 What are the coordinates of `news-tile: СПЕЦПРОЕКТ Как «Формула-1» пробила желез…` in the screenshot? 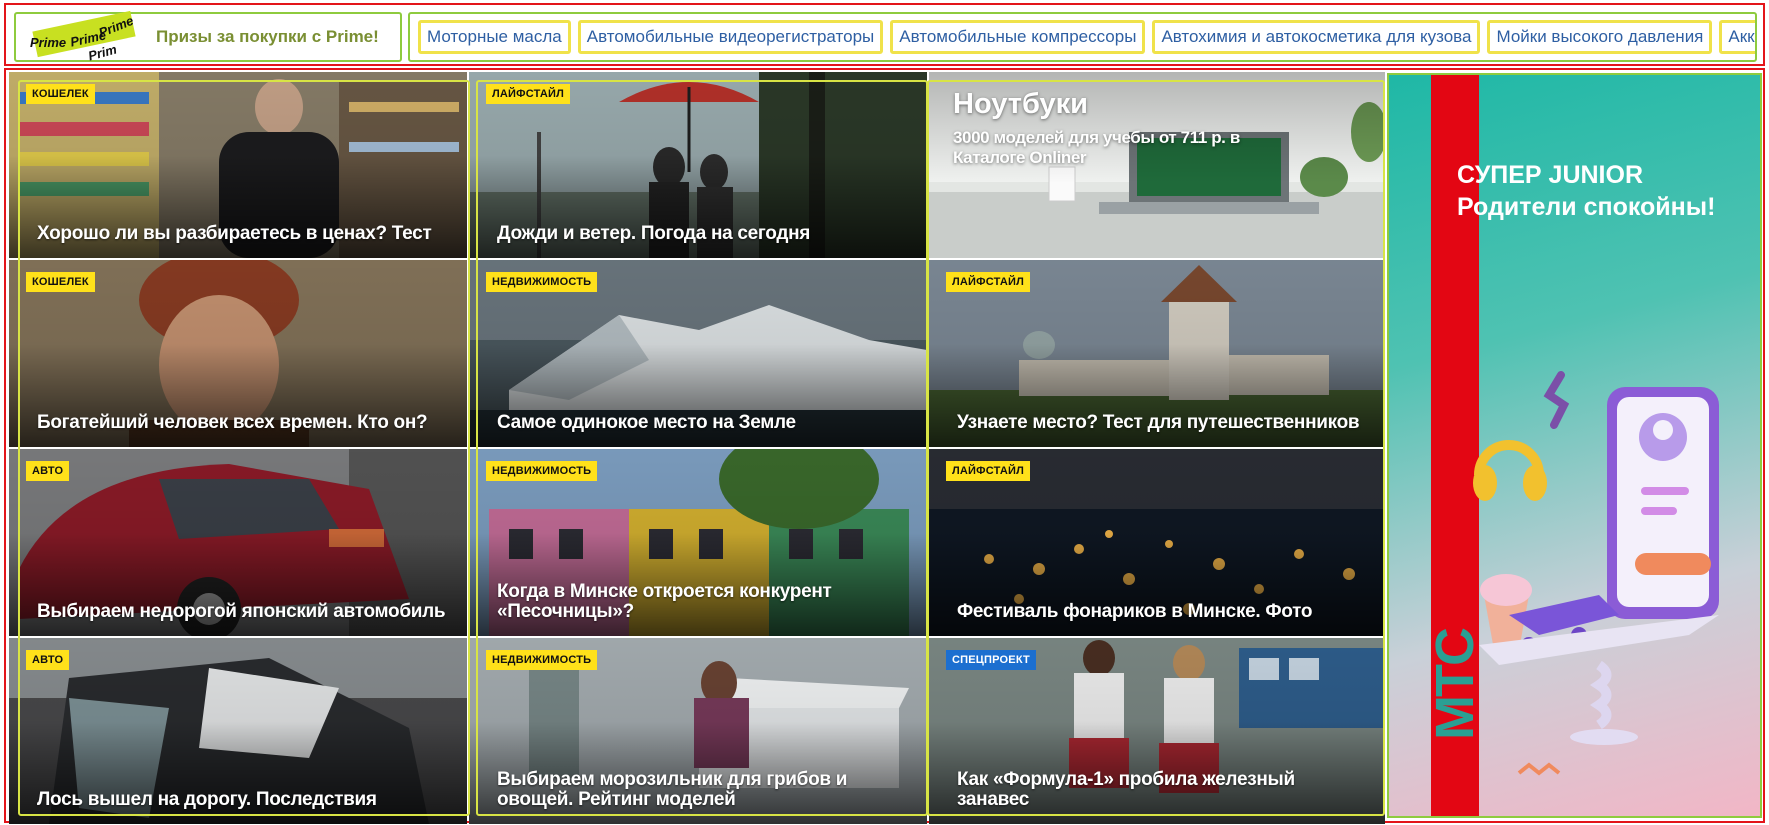 It's located at (1157, 731).